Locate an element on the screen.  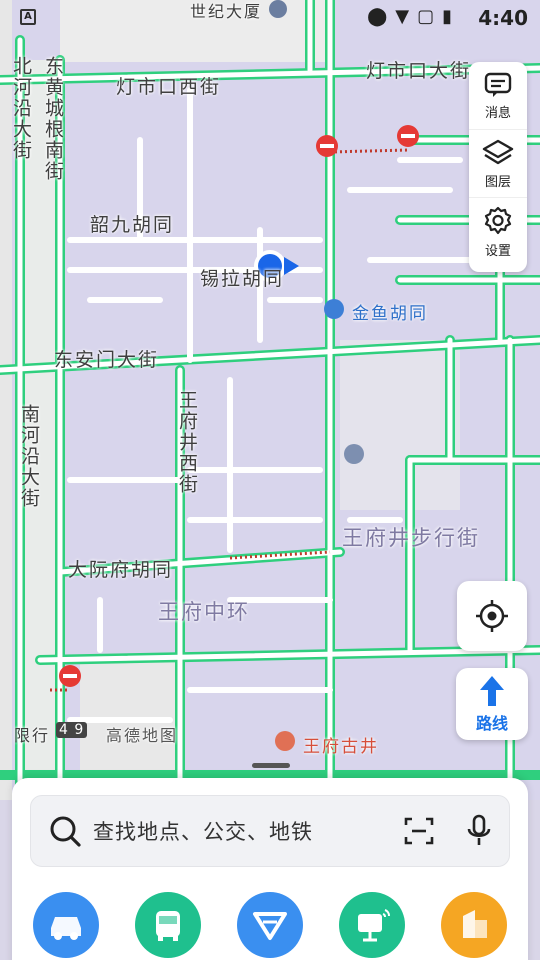
search-input: 查找地点、公交、地铁 is located at coordinates (248, 831).